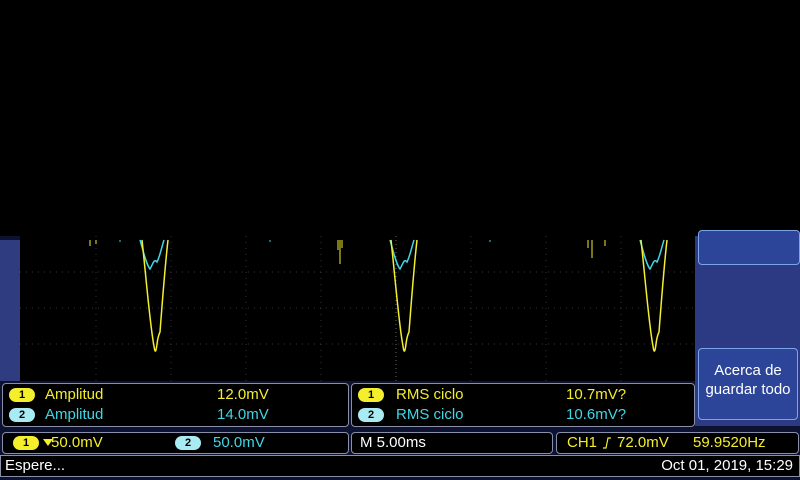  I want to click on ch1-scale: 50.0mV, so click(77, 442).